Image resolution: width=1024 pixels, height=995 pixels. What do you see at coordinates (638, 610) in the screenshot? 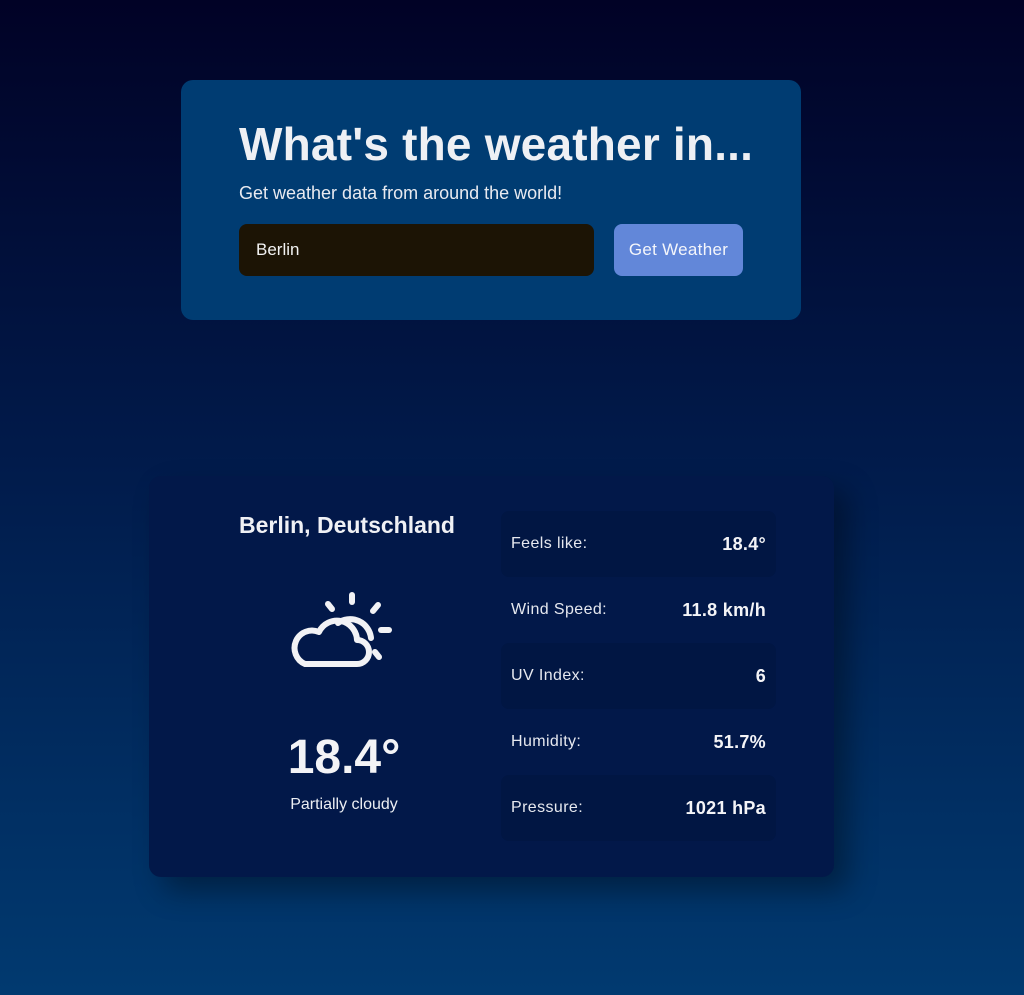
I see `stat-row-wind-speed: Wind Speed: 11.8 km/h` at bounding box center [638, 610].